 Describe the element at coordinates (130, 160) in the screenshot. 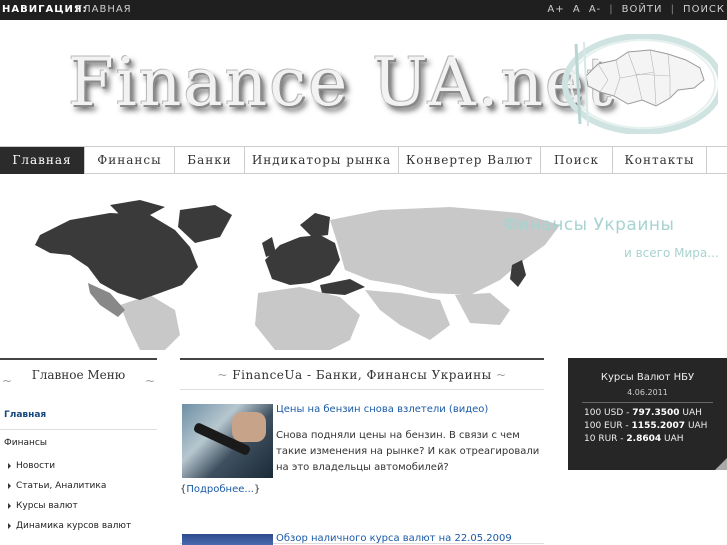

I see `menu-item-finance: Финансы` at that location.